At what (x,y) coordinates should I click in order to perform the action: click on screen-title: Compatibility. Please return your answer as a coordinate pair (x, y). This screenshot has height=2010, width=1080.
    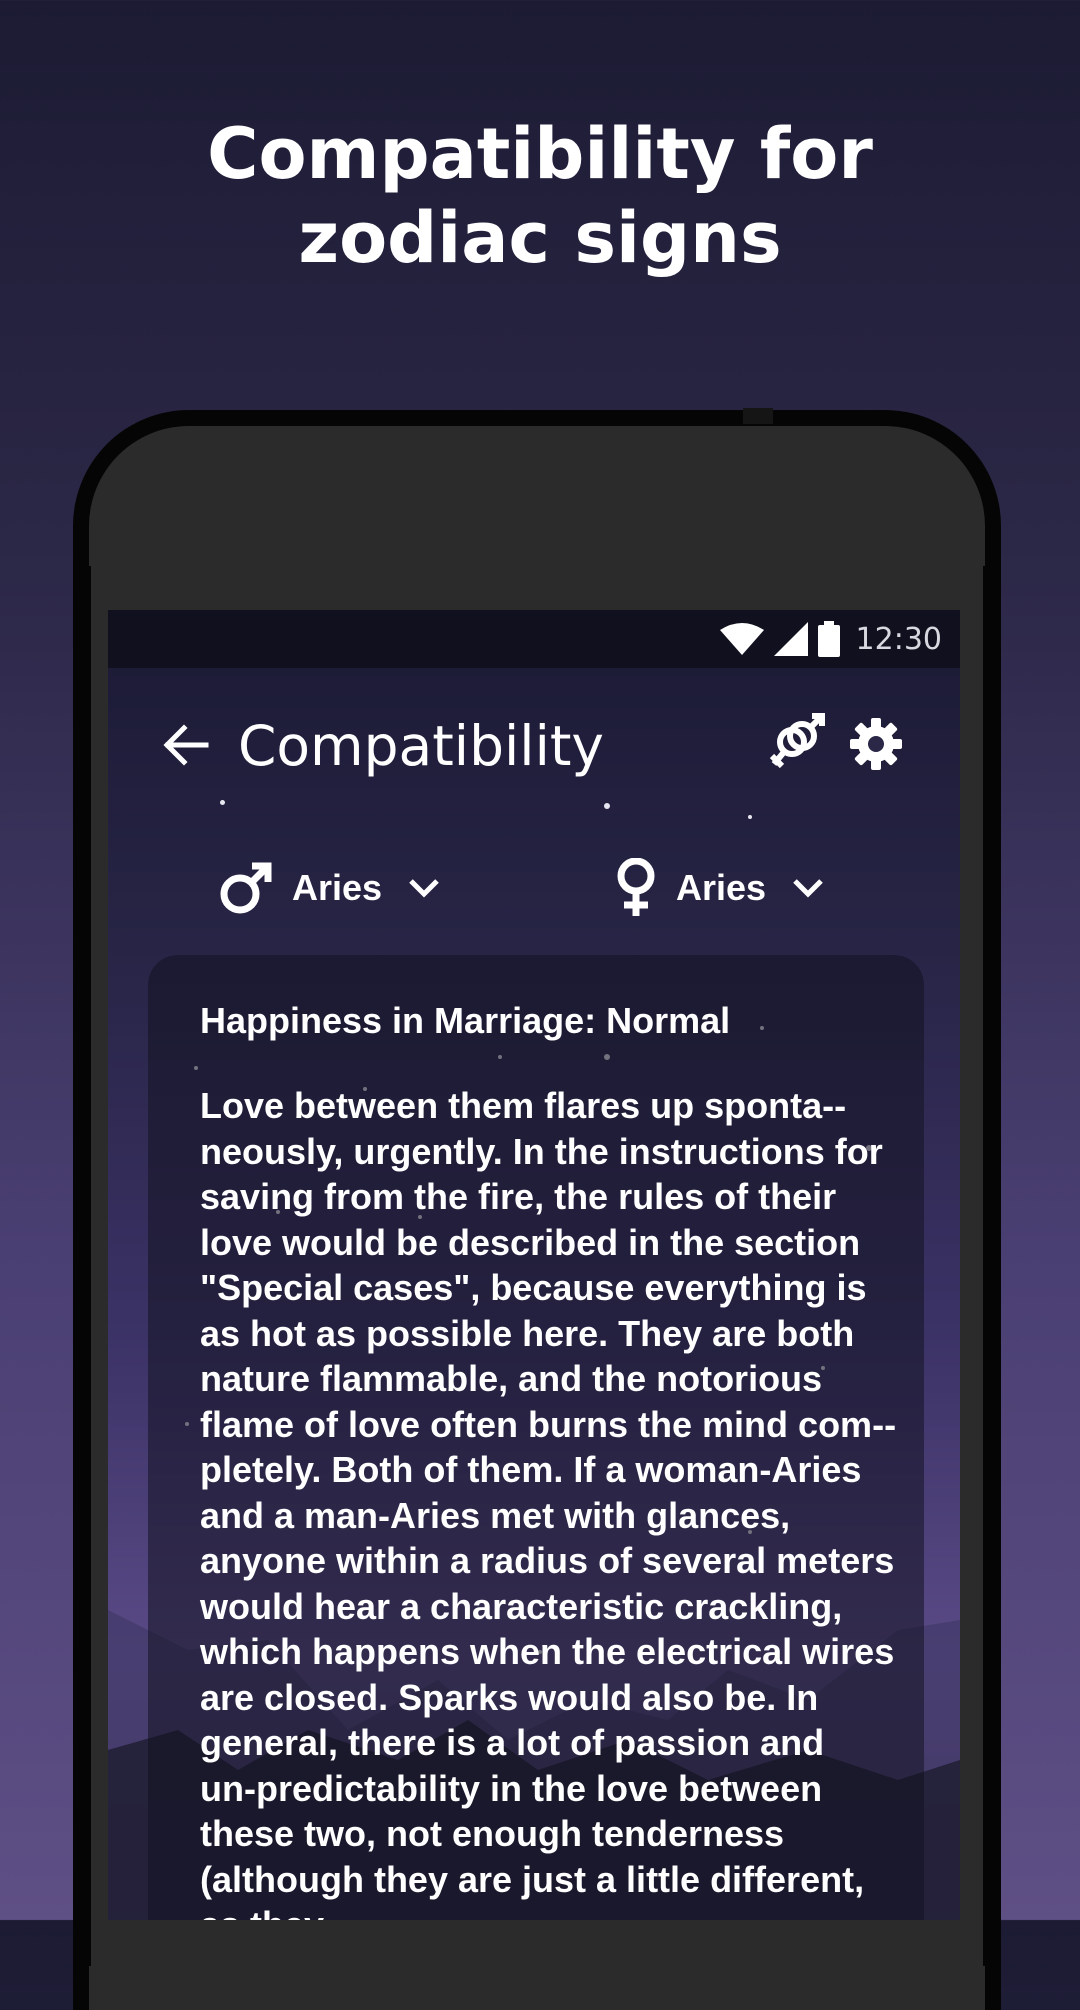
    Looking at the image, I should click on (421, 746).